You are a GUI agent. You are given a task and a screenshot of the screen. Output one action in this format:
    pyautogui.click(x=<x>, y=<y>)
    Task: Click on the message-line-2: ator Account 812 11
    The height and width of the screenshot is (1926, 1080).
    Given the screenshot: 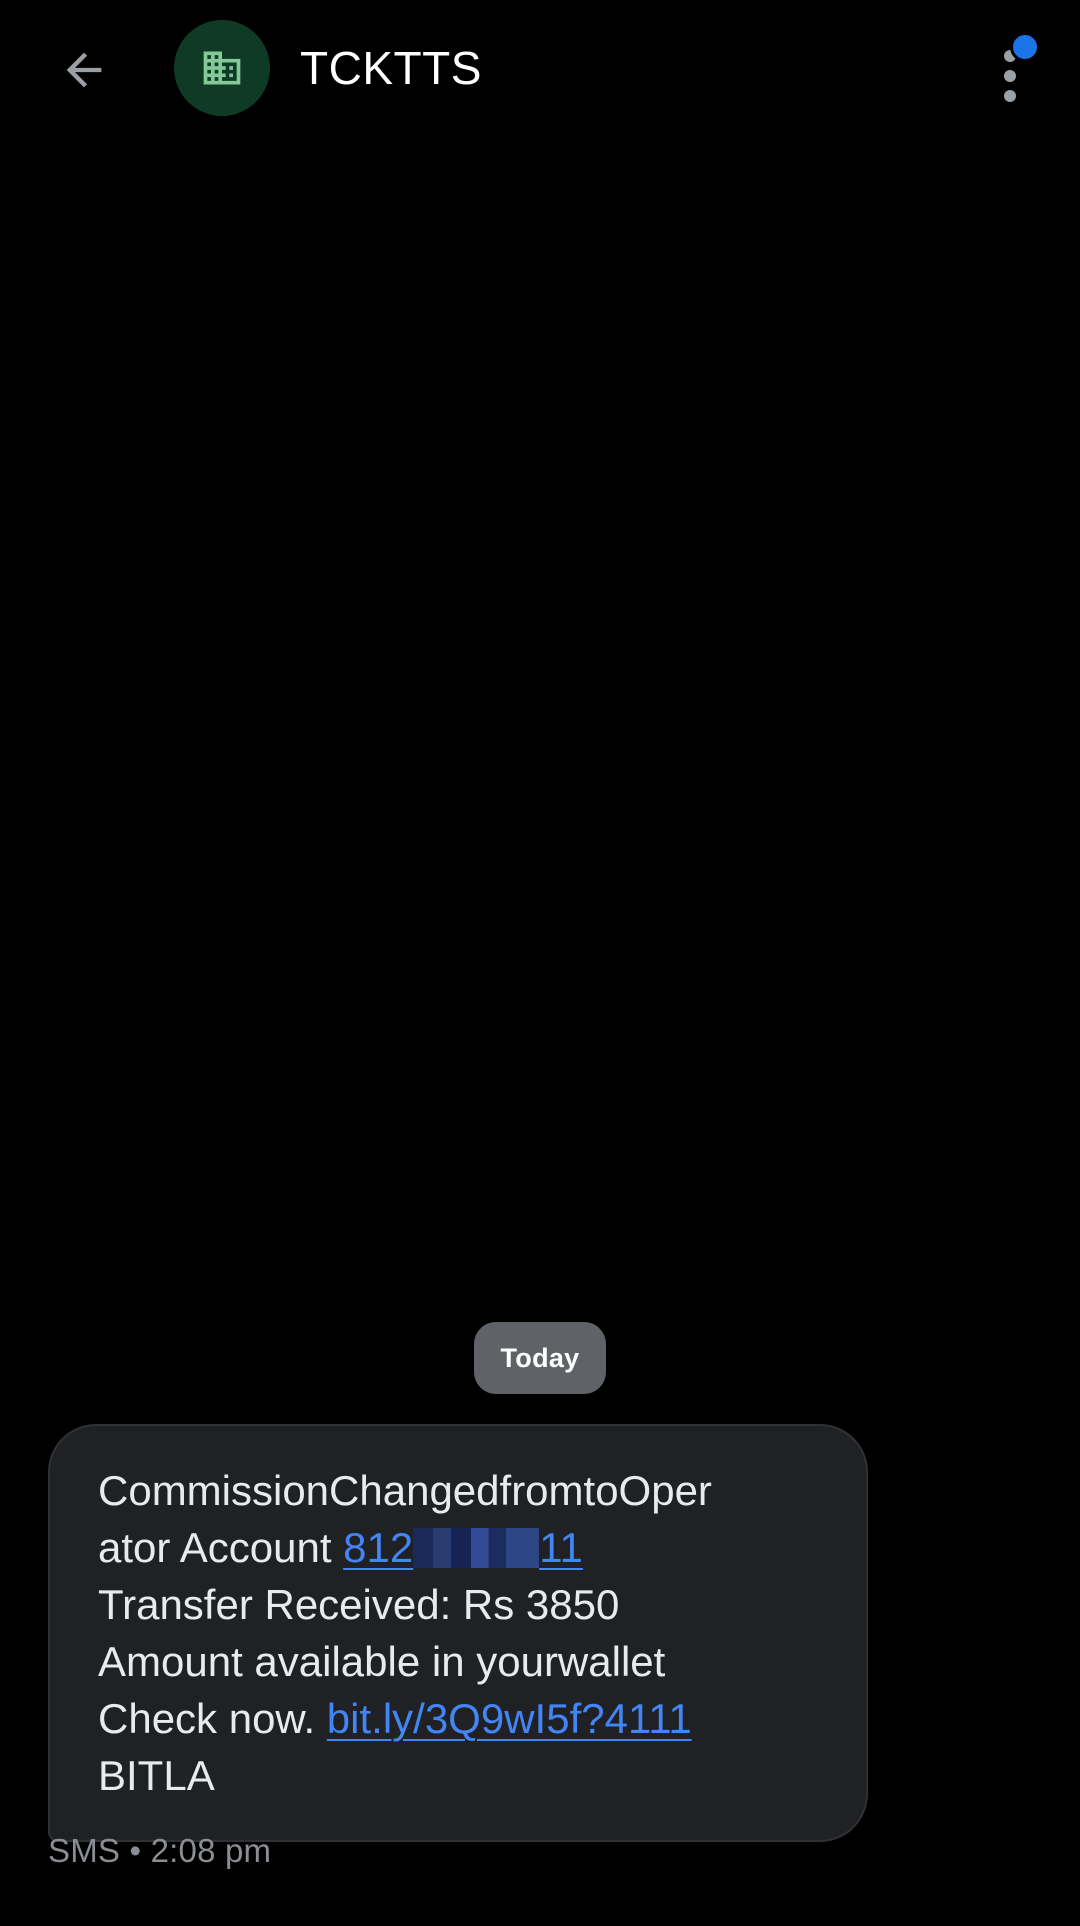 What is the action you would take?
    pyautogui.click(x=459, y=1547)
    